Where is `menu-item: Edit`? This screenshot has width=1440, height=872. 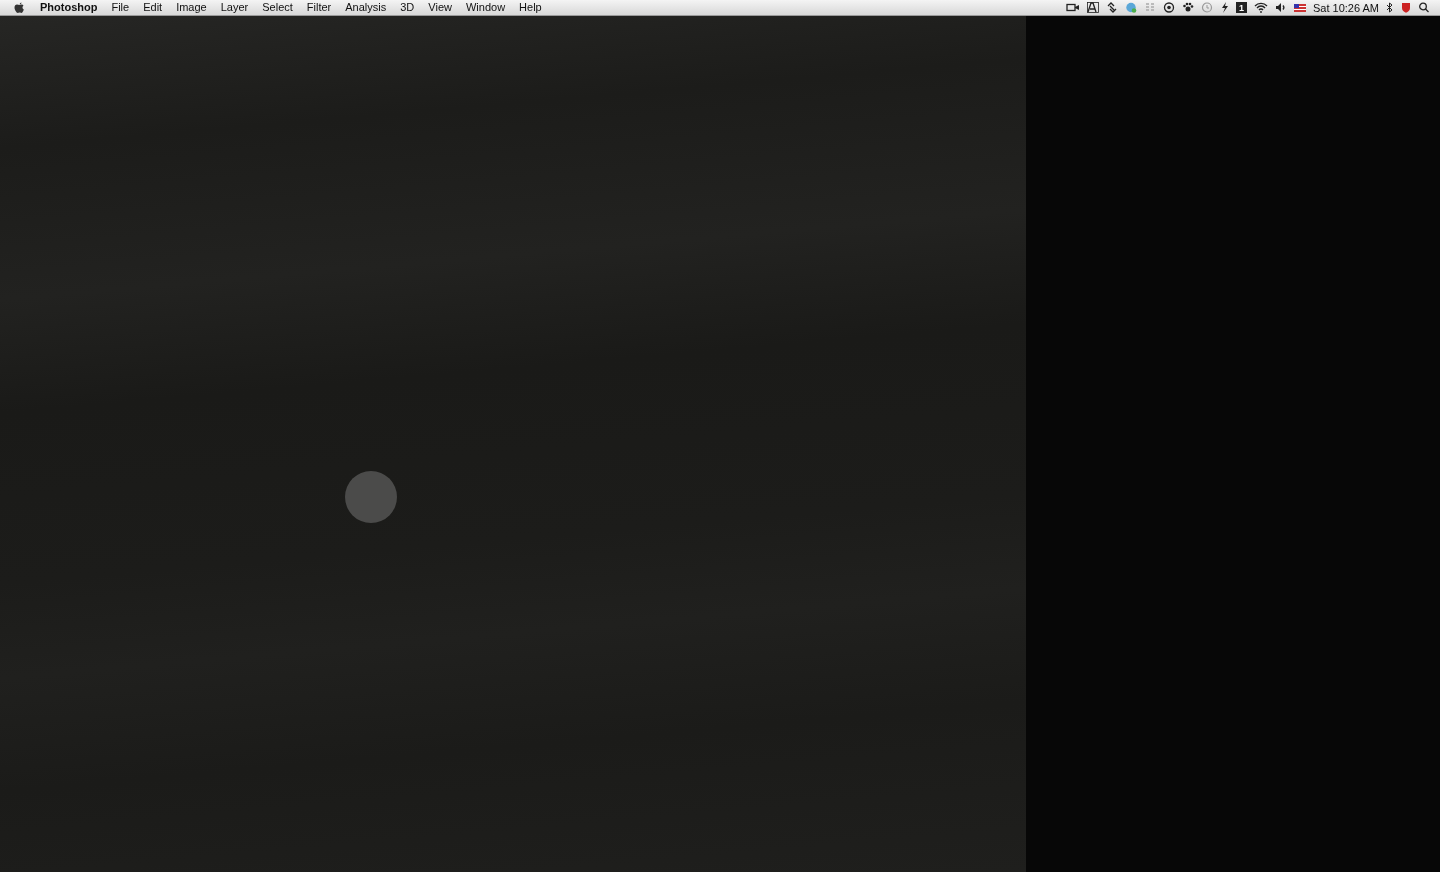
menu-item: Edit is located at coordinates (153, 7).